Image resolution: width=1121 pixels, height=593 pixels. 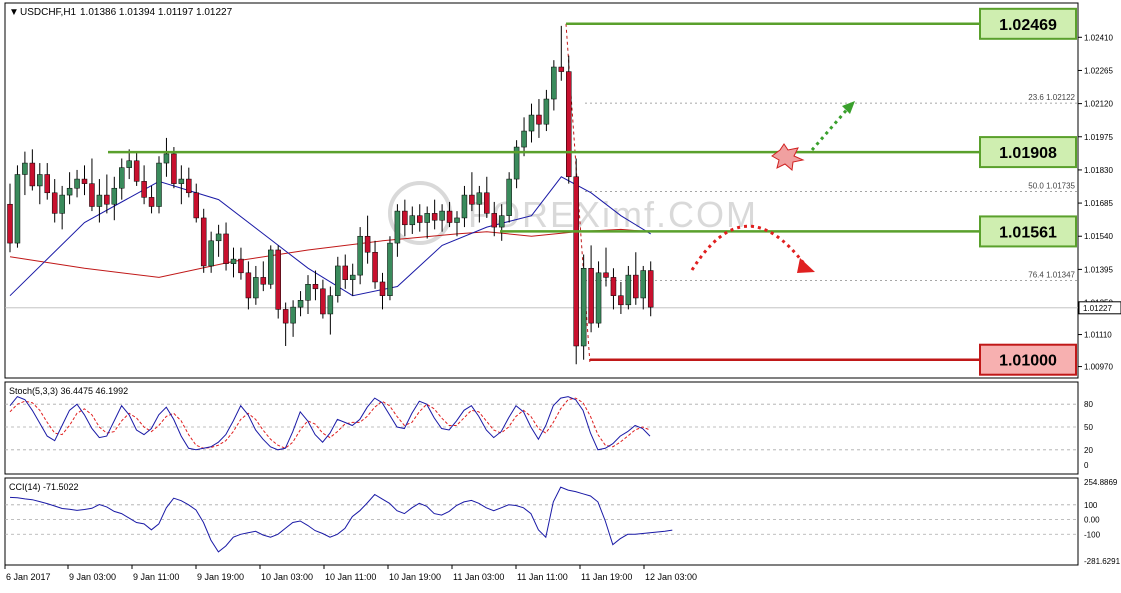 I want to click on sr-level-label: 1.01000, so click(x=1028, y=361).